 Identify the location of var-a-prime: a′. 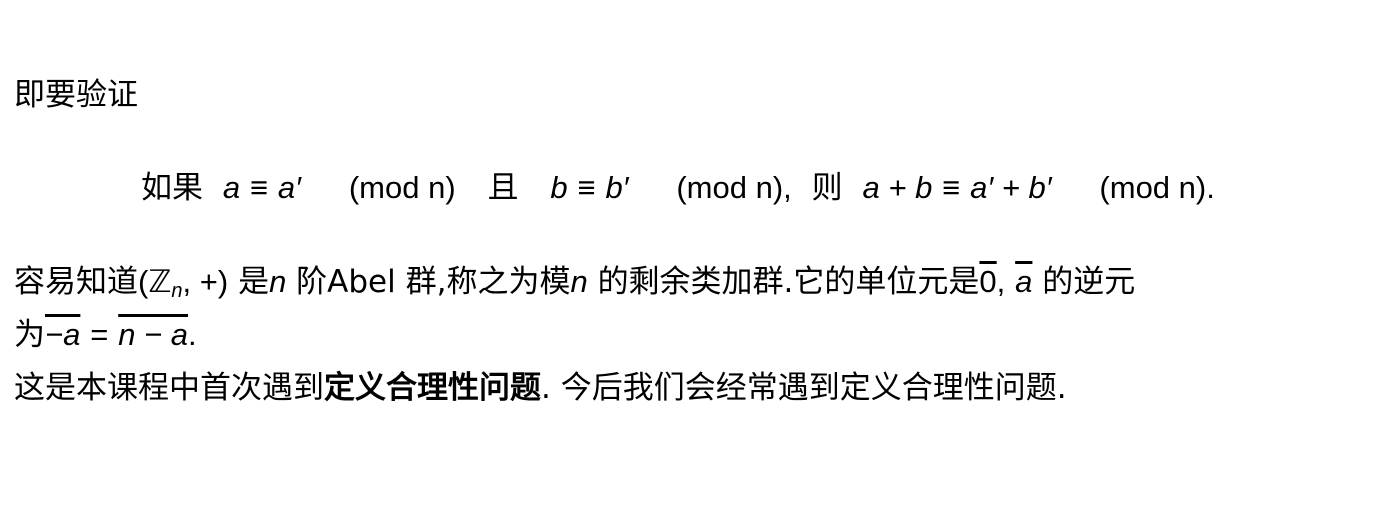
(289, 187).